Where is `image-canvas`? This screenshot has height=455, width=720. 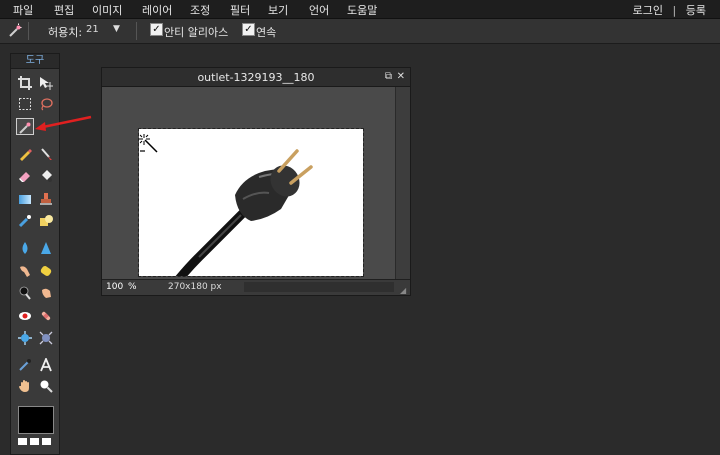 image-canvas is located at coordinates (251, 206).